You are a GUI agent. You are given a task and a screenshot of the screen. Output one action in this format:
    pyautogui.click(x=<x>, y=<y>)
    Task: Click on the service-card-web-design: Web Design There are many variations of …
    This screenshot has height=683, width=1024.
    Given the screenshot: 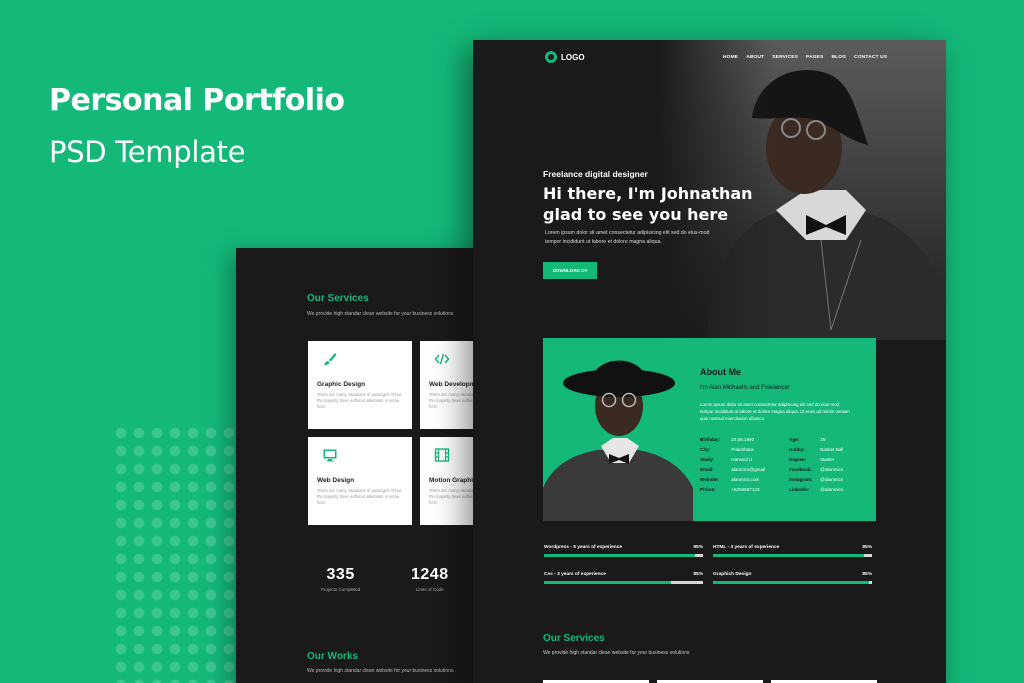 What is the action you would take?
    pyautogui.click(x=360, y=481)
    